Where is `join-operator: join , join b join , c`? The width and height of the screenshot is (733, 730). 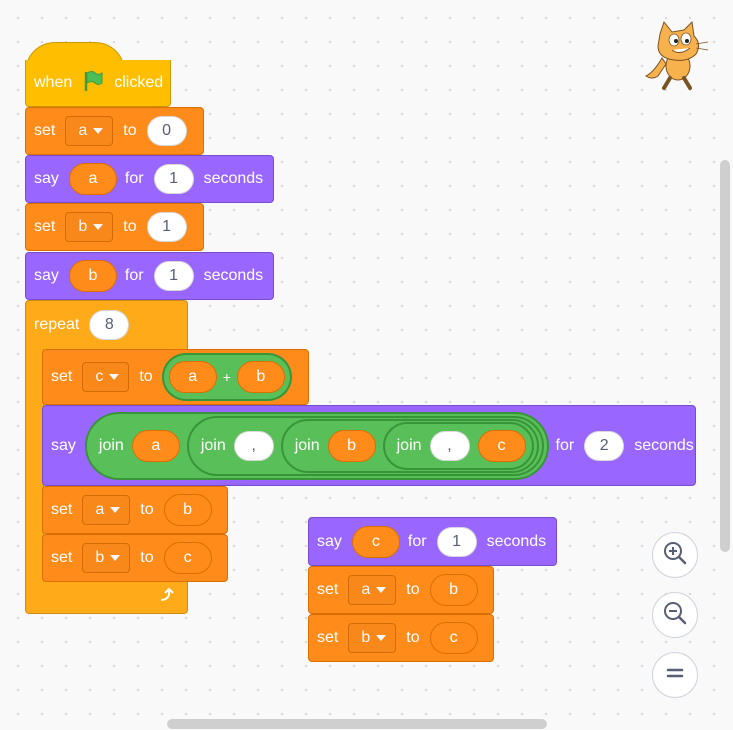 join-operator: join , join b join , c is located at coordinates (365, 445).